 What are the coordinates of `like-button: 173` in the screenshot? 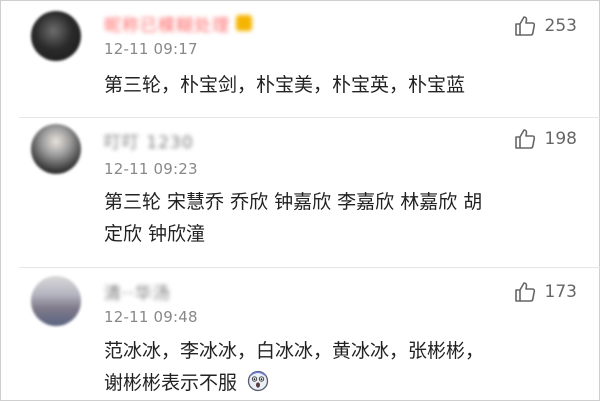 It's located at (545, 292).